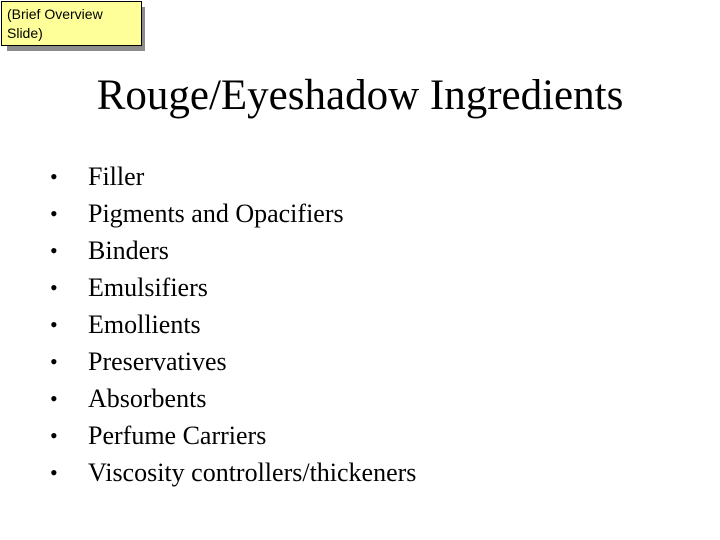 This screenshot has height=540, width=720. I want to click on list-item: • Preservatives, so click(233, 361).